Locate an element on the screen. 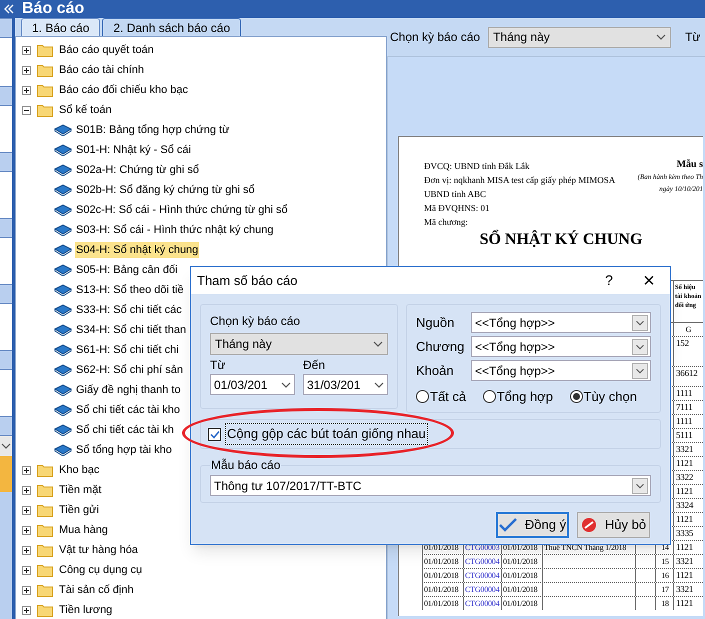 This screenshot has height=619, width=705. template-select: Thông tư 107/2017/TT-BTC is located at coordinates (430, 485).